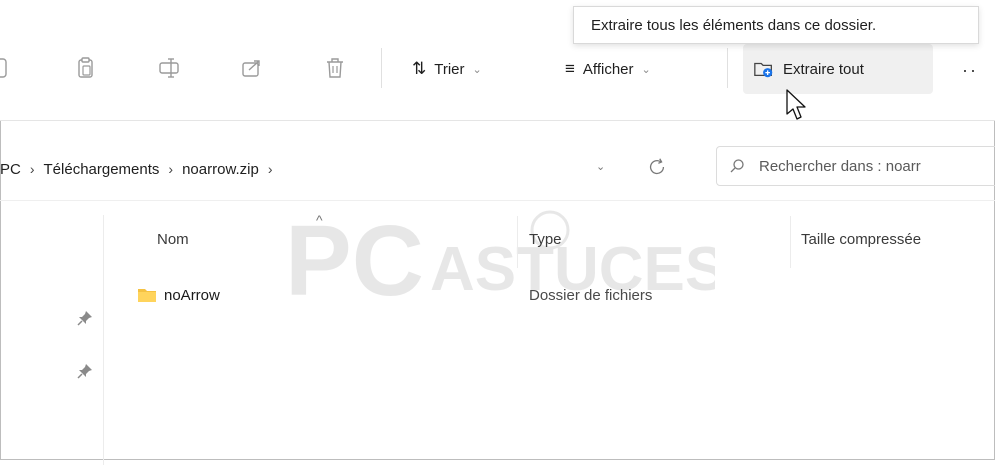 The image size is (995, 465). Describe the element at coordinates (861, 239) in the screenshot. I see `column-header-compressed-size: Taille compressée` at that location.